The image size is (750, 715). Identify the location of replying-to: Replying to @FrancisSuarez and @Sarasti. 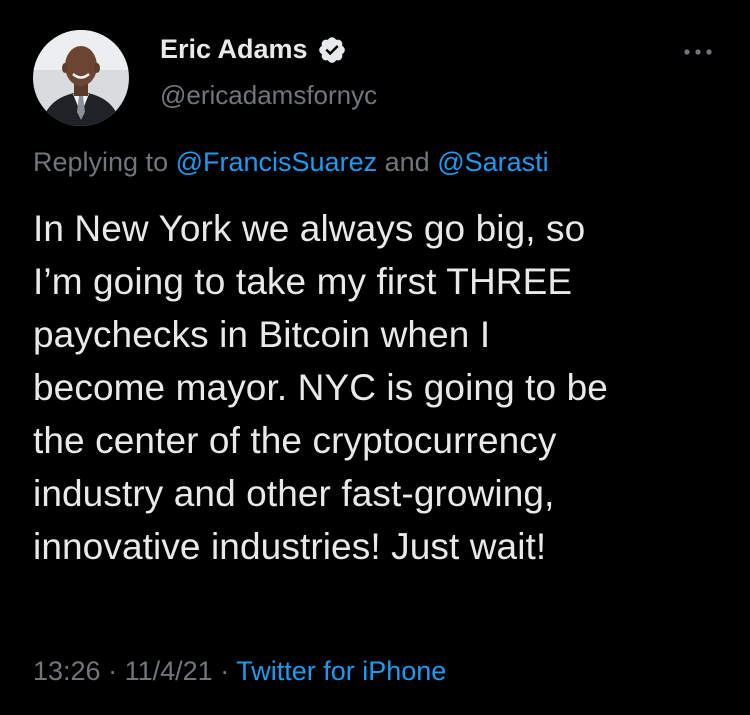
(291, 162).